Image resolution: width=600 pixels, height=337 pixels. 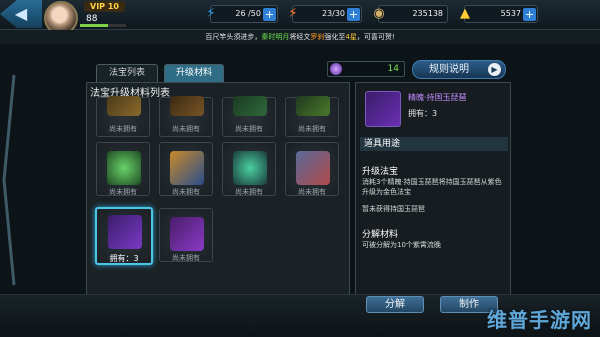 I want to click on decompose-button: 分解, so click(x=395, y=304).